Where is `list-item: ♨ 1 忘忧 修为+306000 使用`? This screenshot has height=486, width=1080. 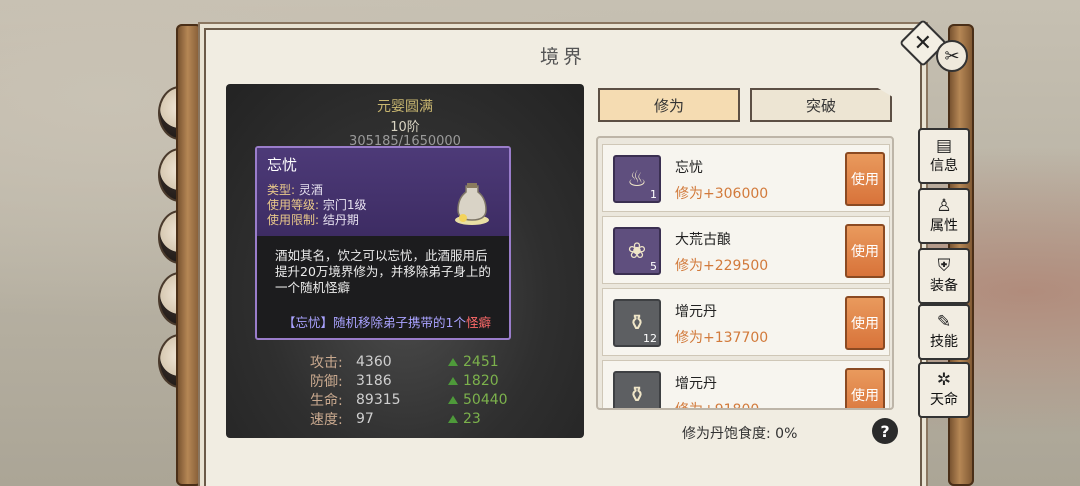 list-item: ♨ 1 忘忧 修为+306000 使用 is located at coordinates (746, 178).